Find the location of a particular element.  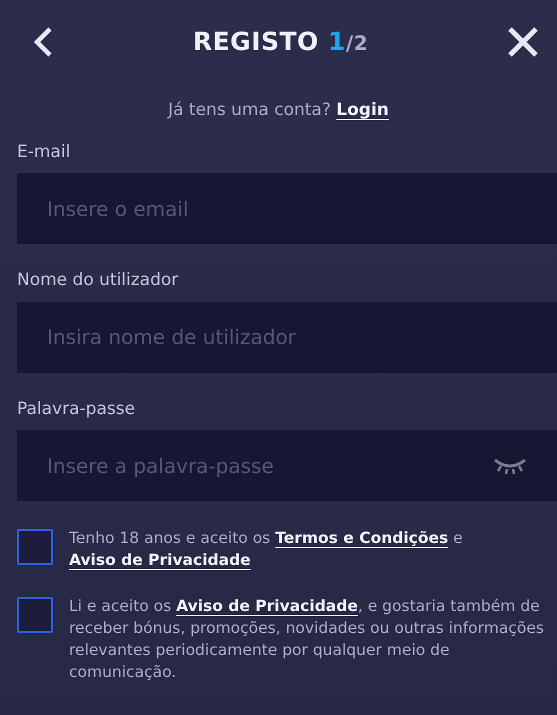

back-button is located at coordinates (43, 42).